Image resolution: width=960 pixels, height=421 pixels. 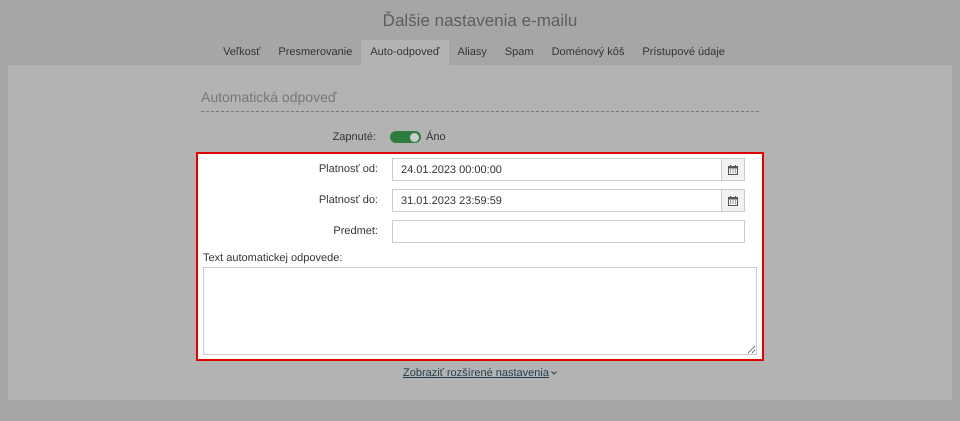 What do you see at coordinates (315, 52) in the screenshot?
I see `tab: Presmerovanie` at bounding box center [315, 52].